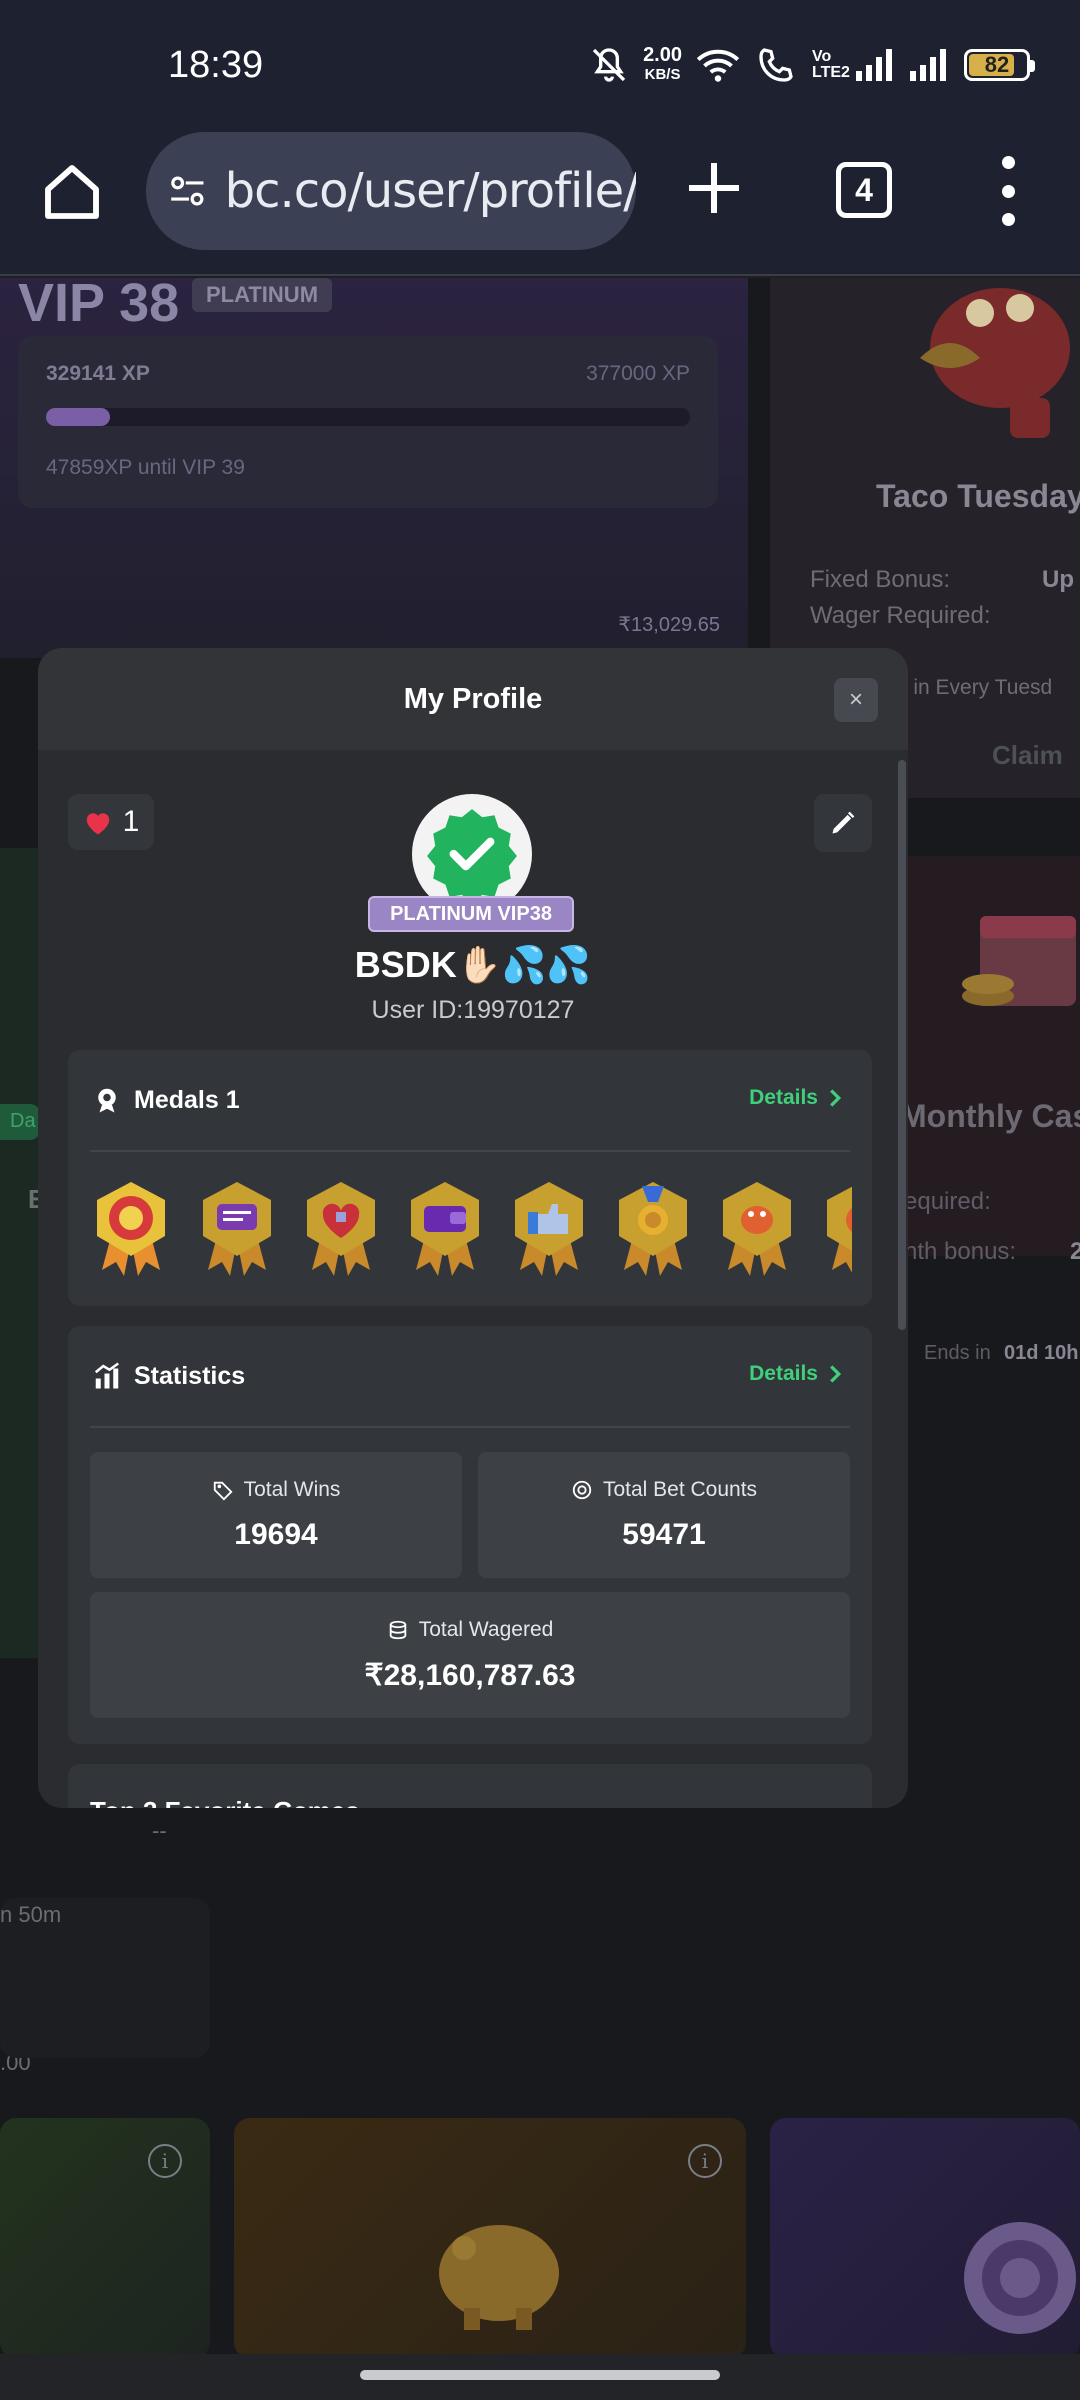 The height and width of the screenshot is (2400, 1080). What do you see at coordinates (540, 65) in the screenshot?
I see `status-bar: 18:39 2.00 KB/S Vo LTE2 82` at bounding box center [540, 65].